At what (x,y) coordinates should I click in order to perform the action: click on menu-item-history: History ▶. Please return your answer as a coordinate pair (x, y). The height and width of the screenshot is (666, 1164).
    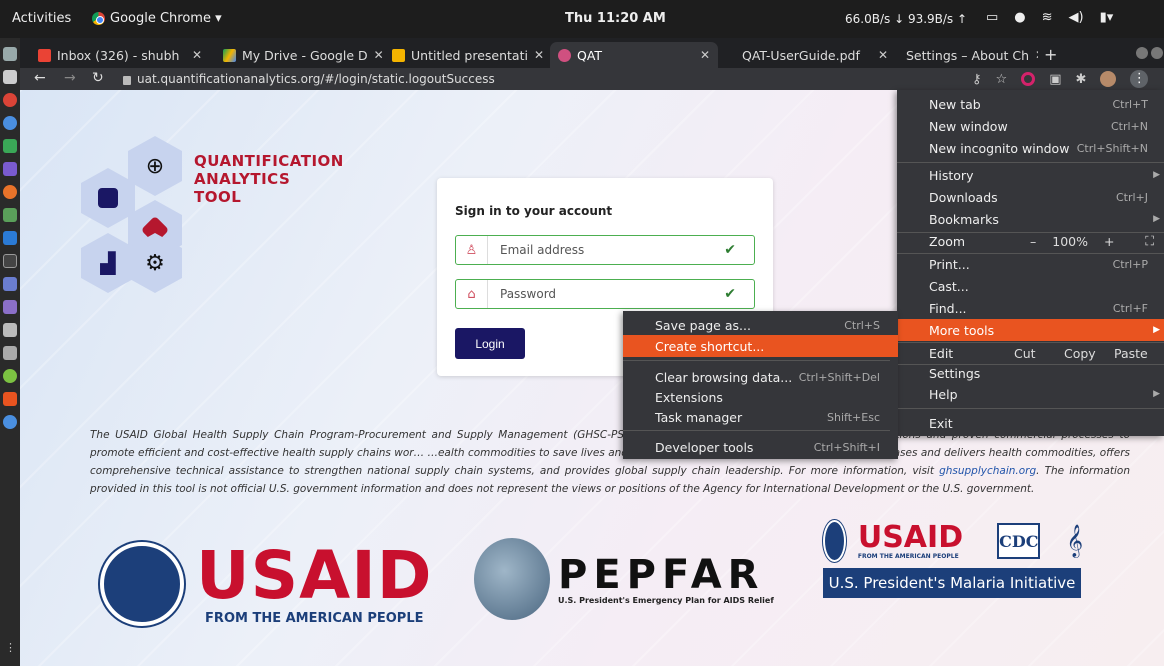
    Looking at the image, I should click on (1030, 175).